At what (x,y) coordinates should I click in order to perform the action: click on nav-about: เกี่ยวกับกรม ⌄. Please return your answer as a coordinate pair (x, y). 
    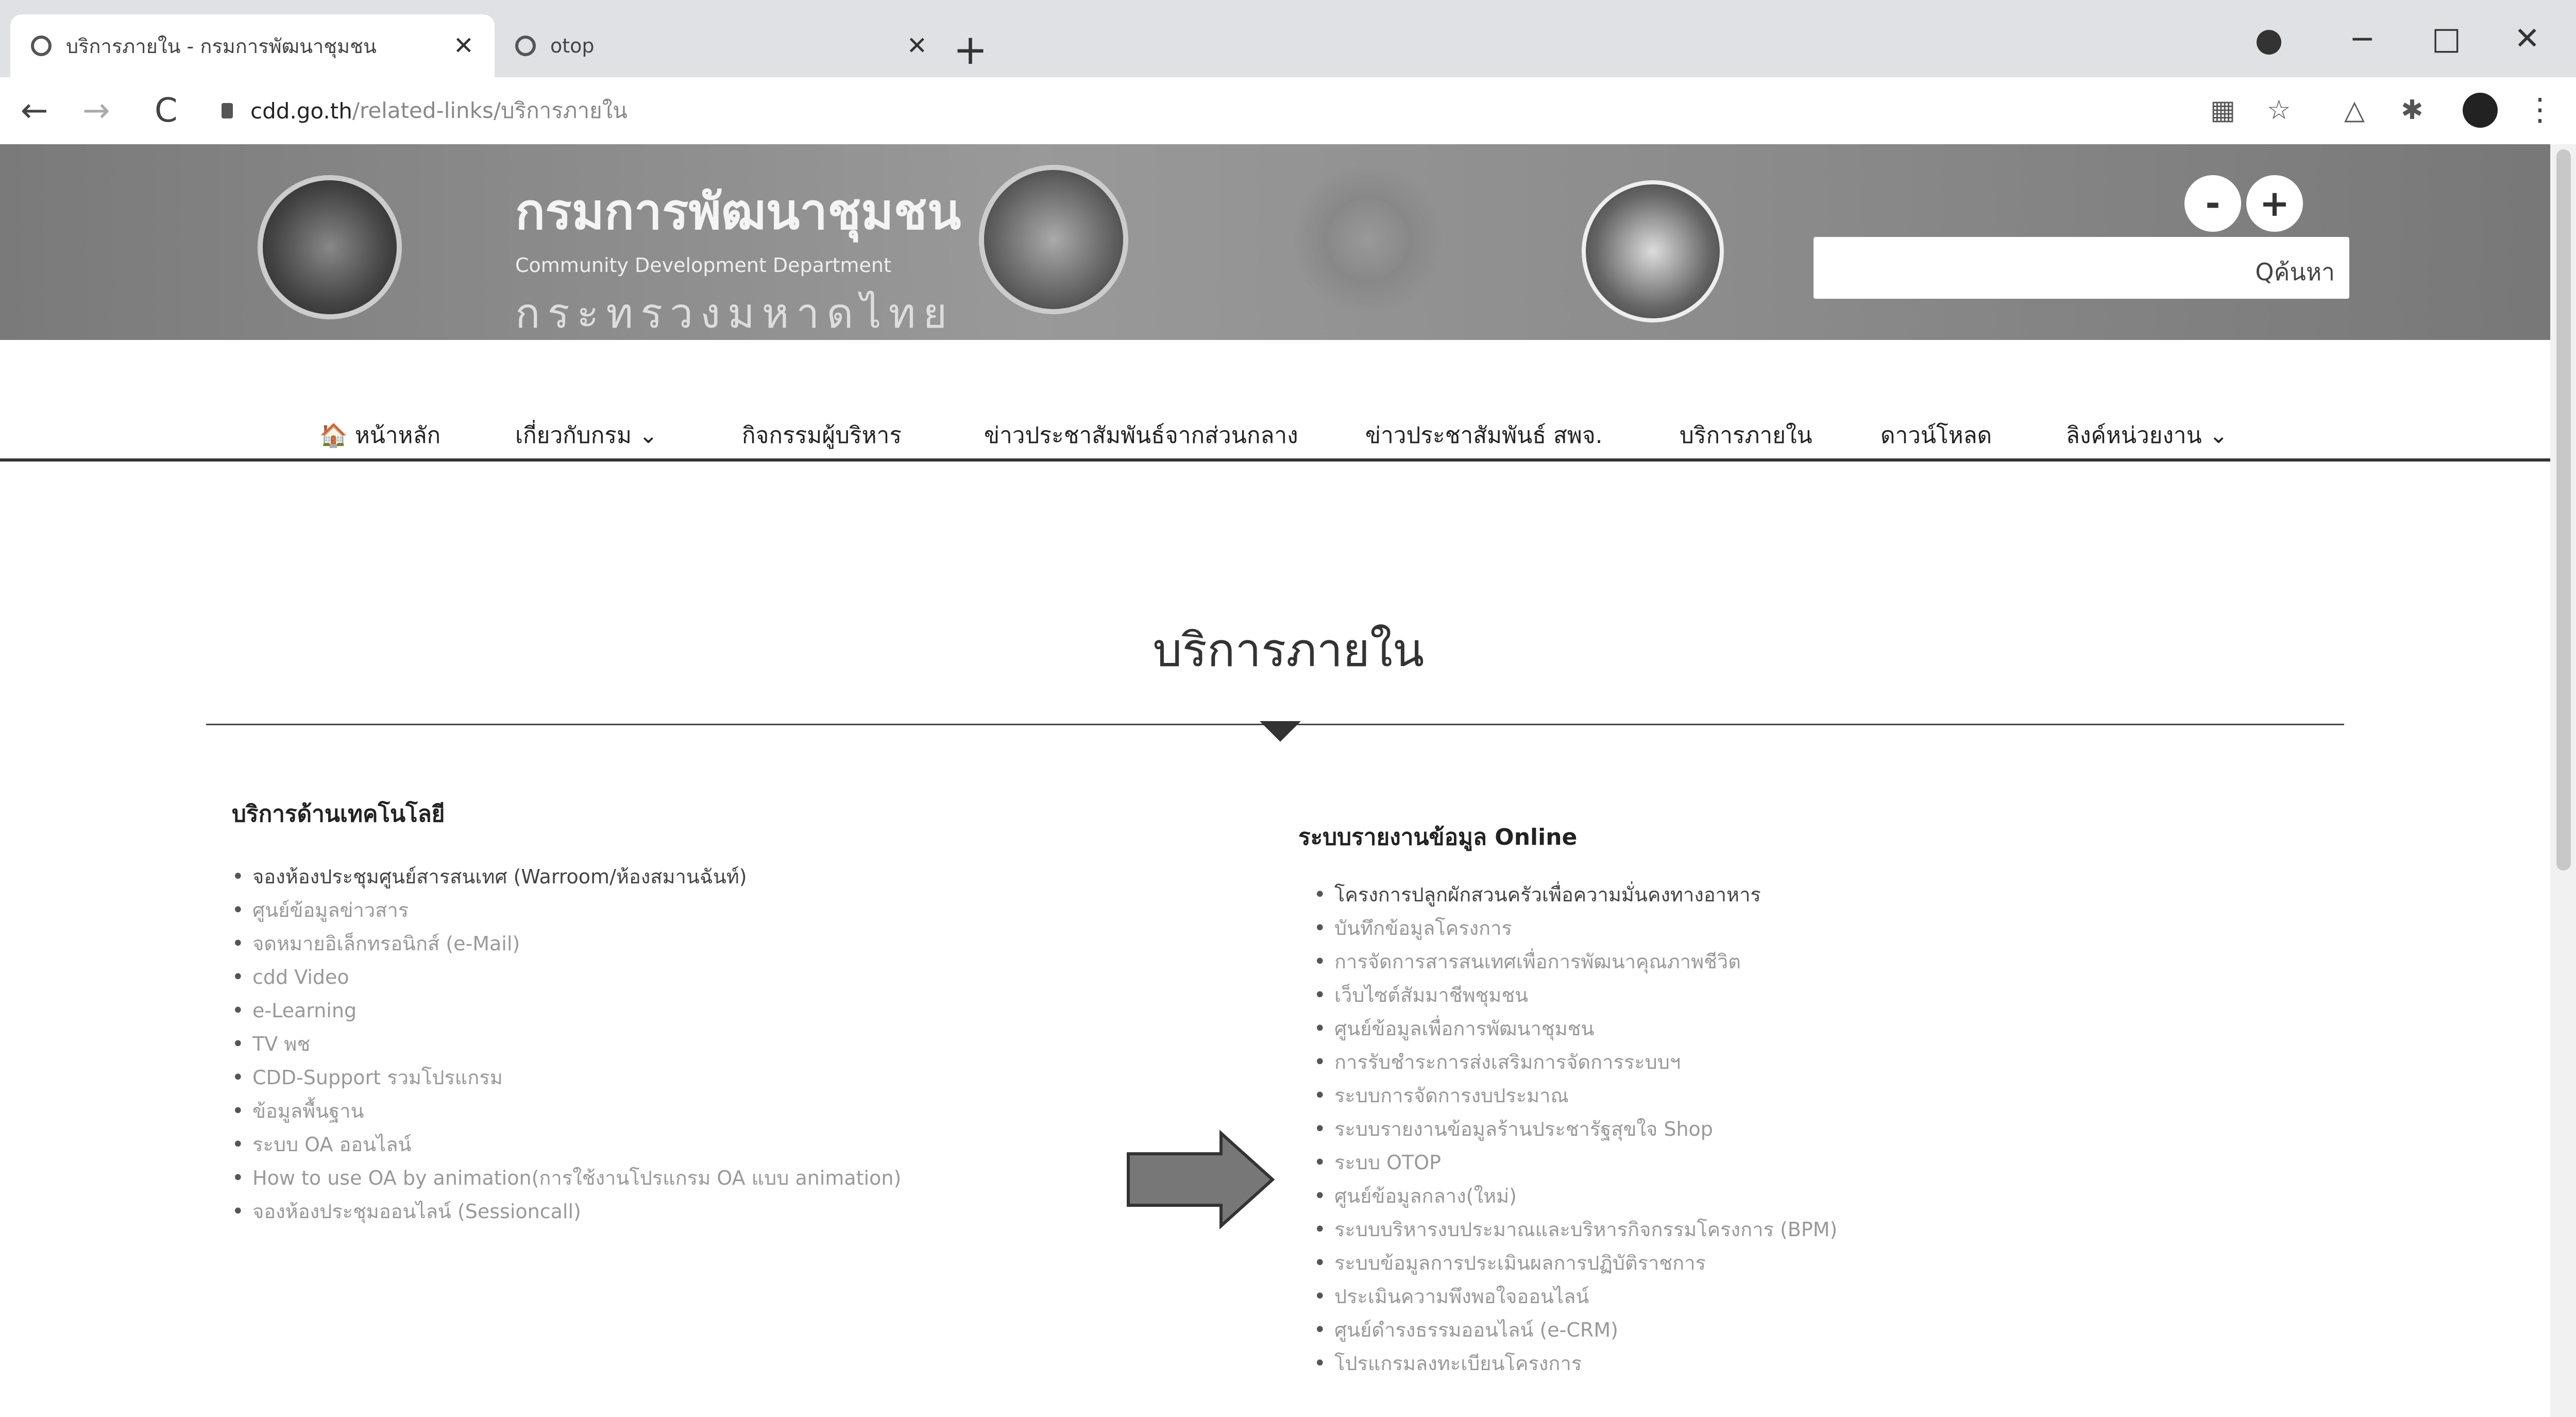
    Looking at the image, I should click on (586, 435).